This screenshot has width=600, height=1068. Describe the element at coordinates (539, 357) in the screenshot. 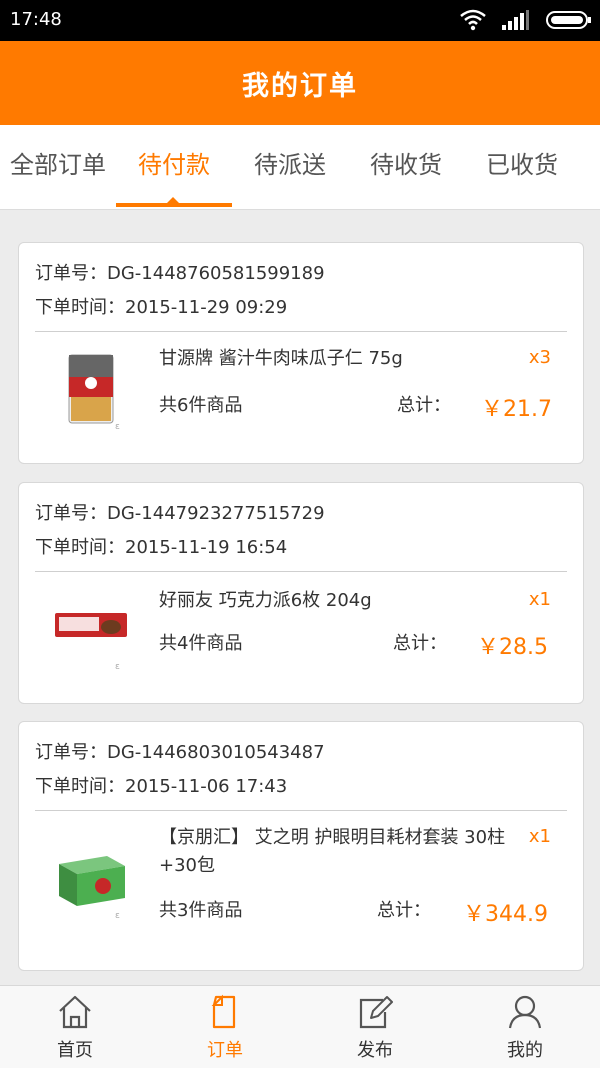

I see `product-quantity: x3` at that location.